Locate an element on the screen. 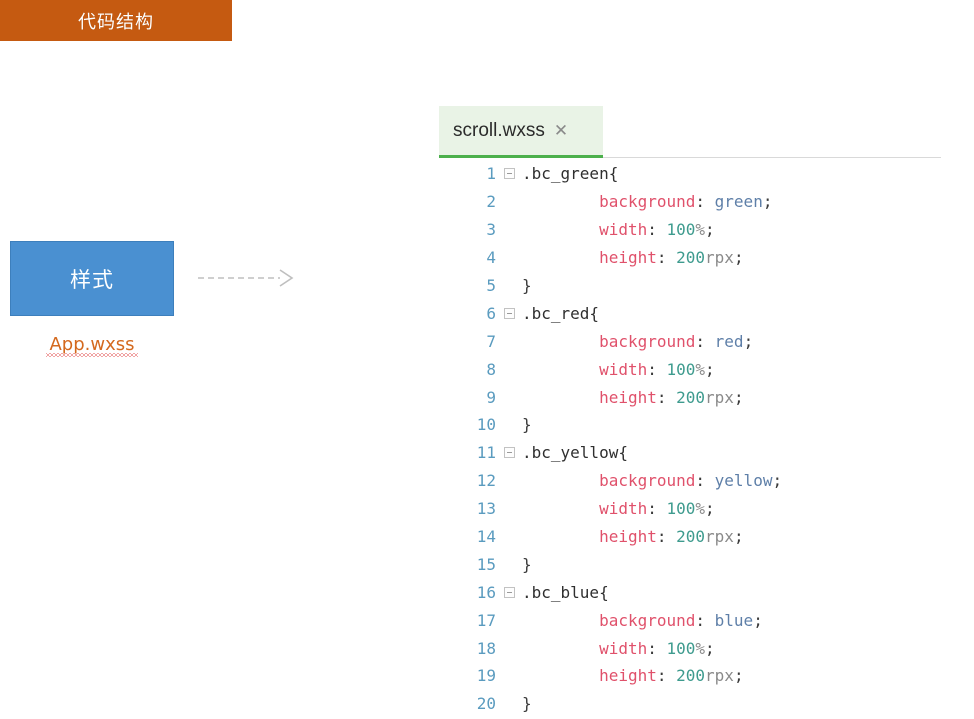 The width and height of the screenshot is (974, 719). code-line: 19 height: 200rpx; is located at coordinates (690, 676).